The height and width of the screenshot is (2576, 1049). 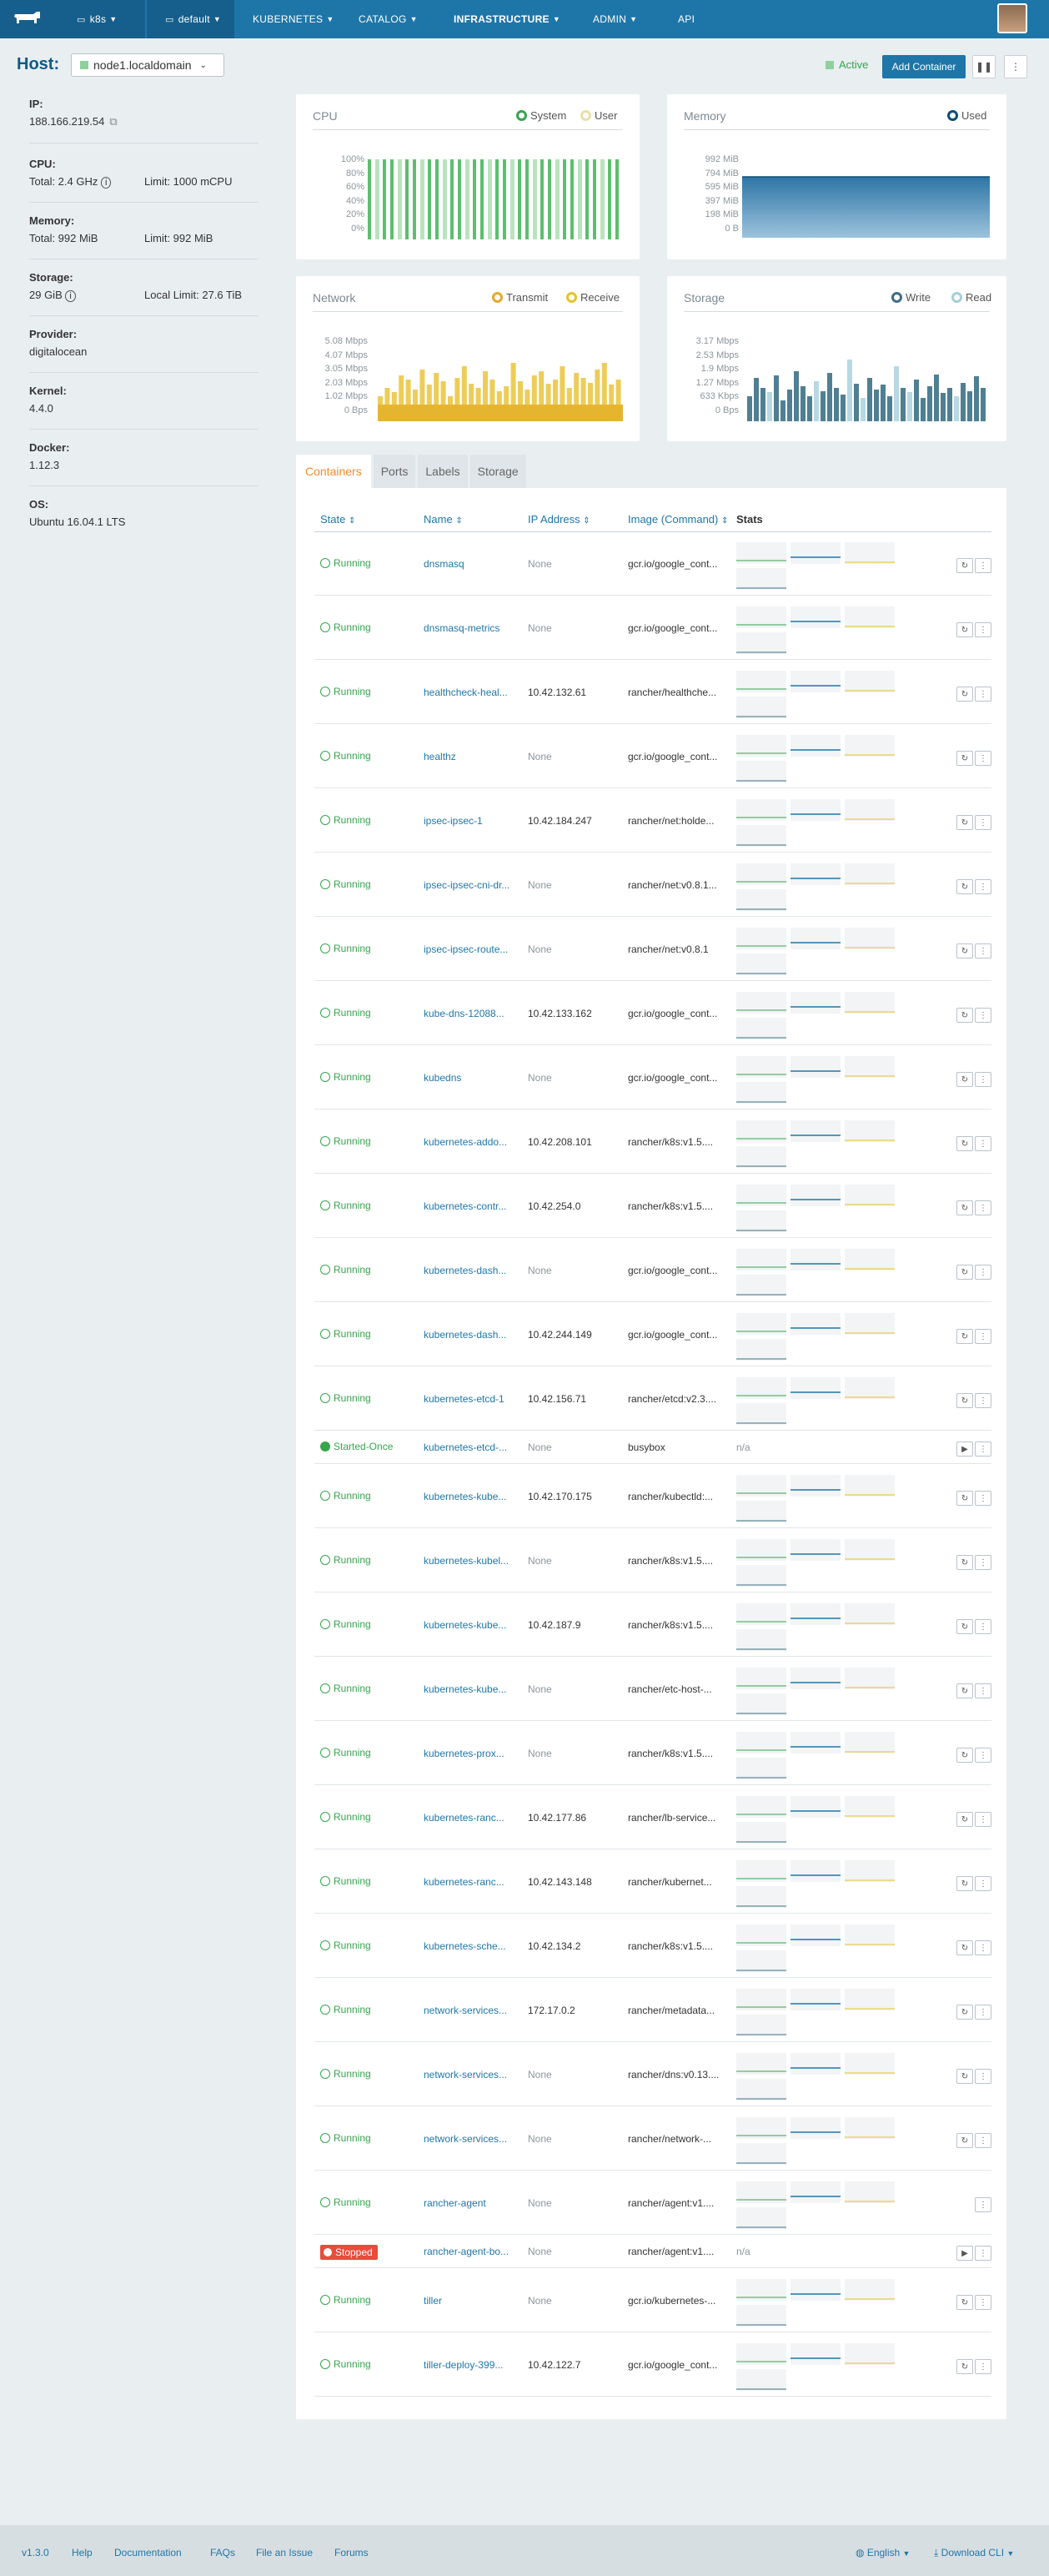 I want to click on host-selector: node1.localdomain ⌄, so click(x=147, y=65).